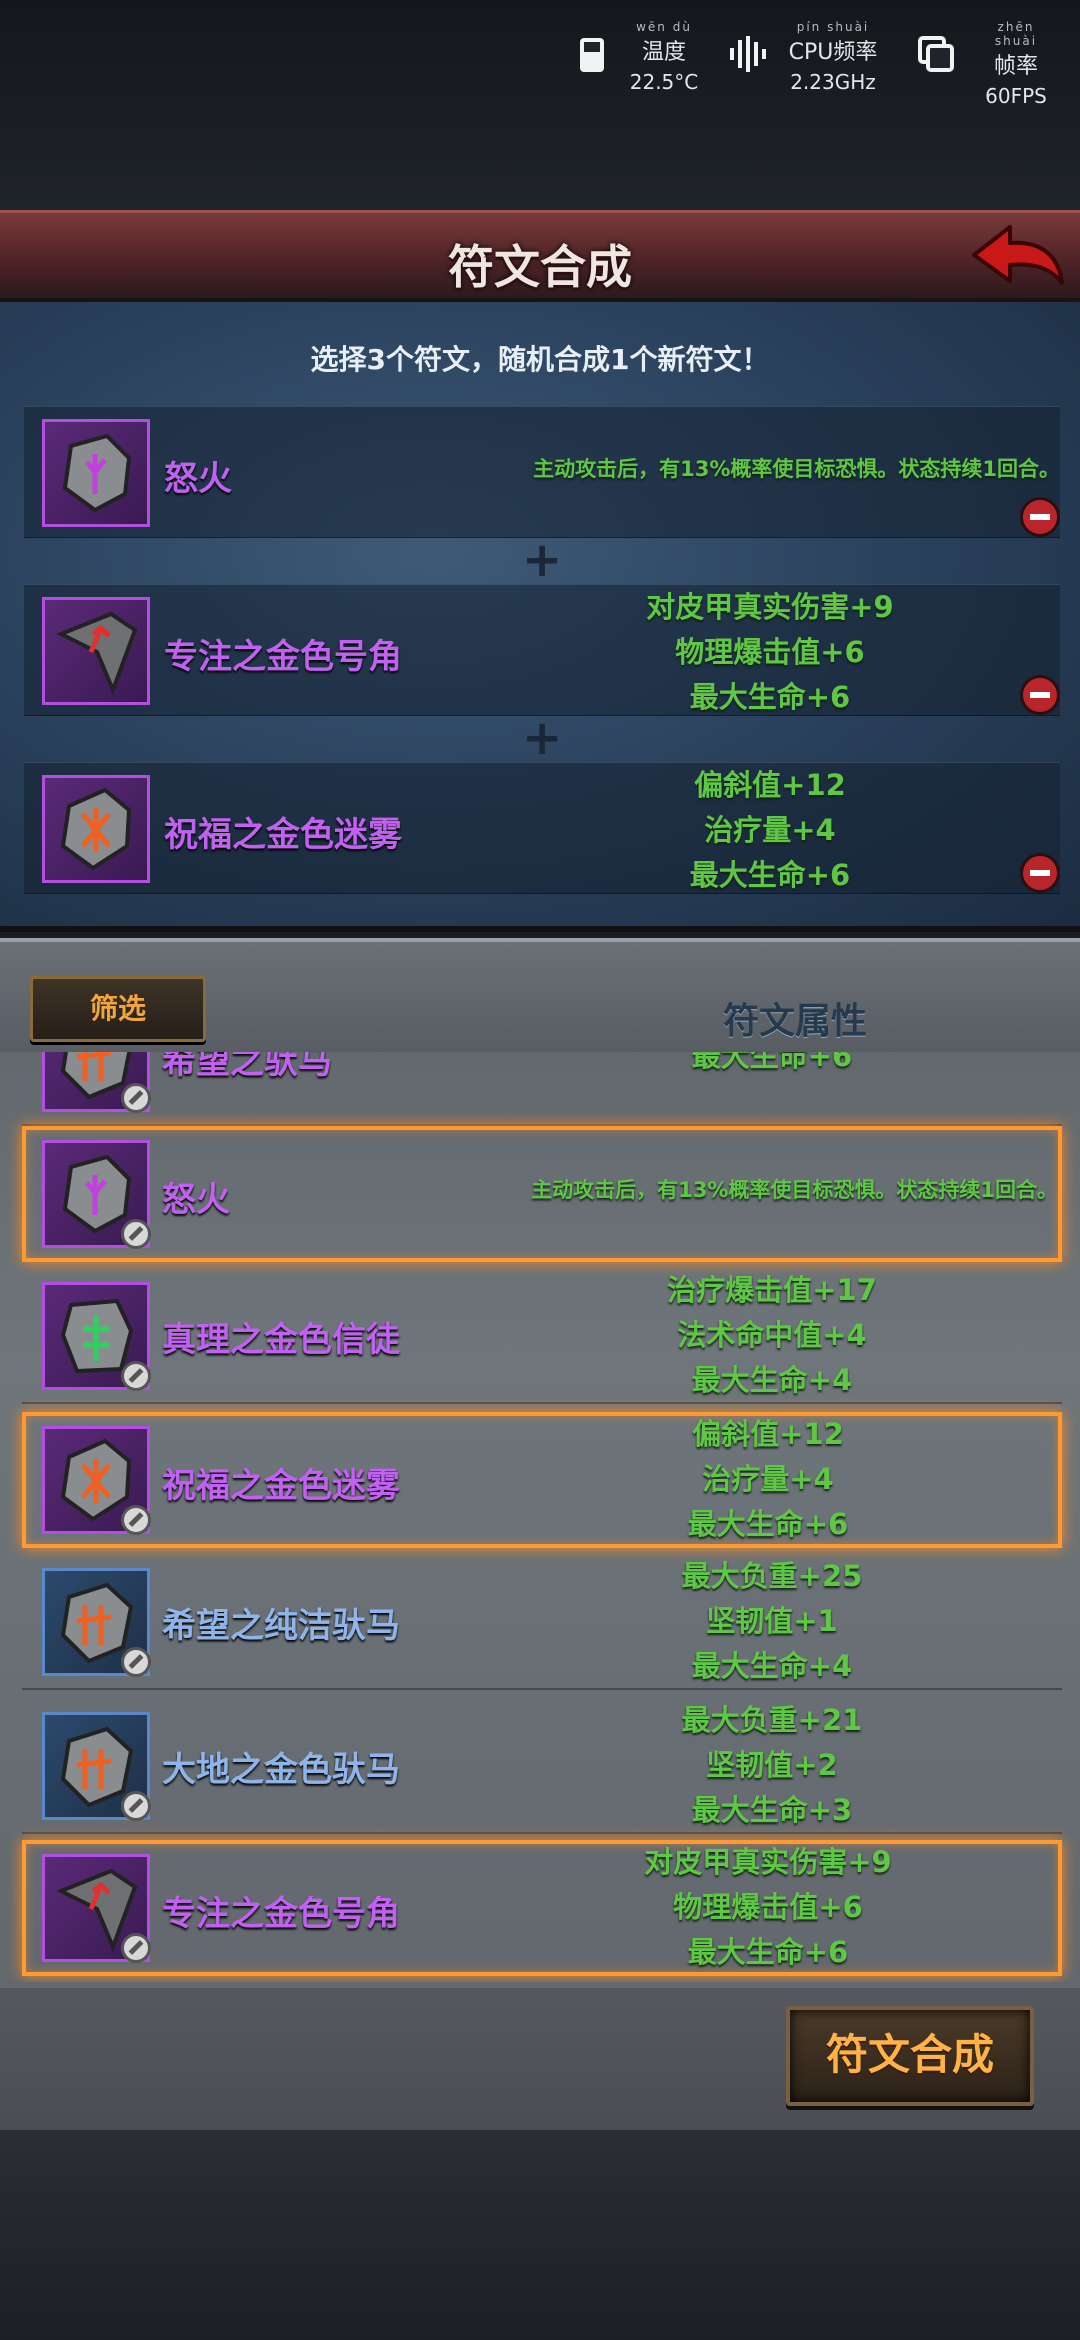 Image resolution: width=1080 pixels, height=2340 pixels. Describe the element at coordinates (118, 1009) in the screenshot. I see `filter-button: 筛选` at that location.